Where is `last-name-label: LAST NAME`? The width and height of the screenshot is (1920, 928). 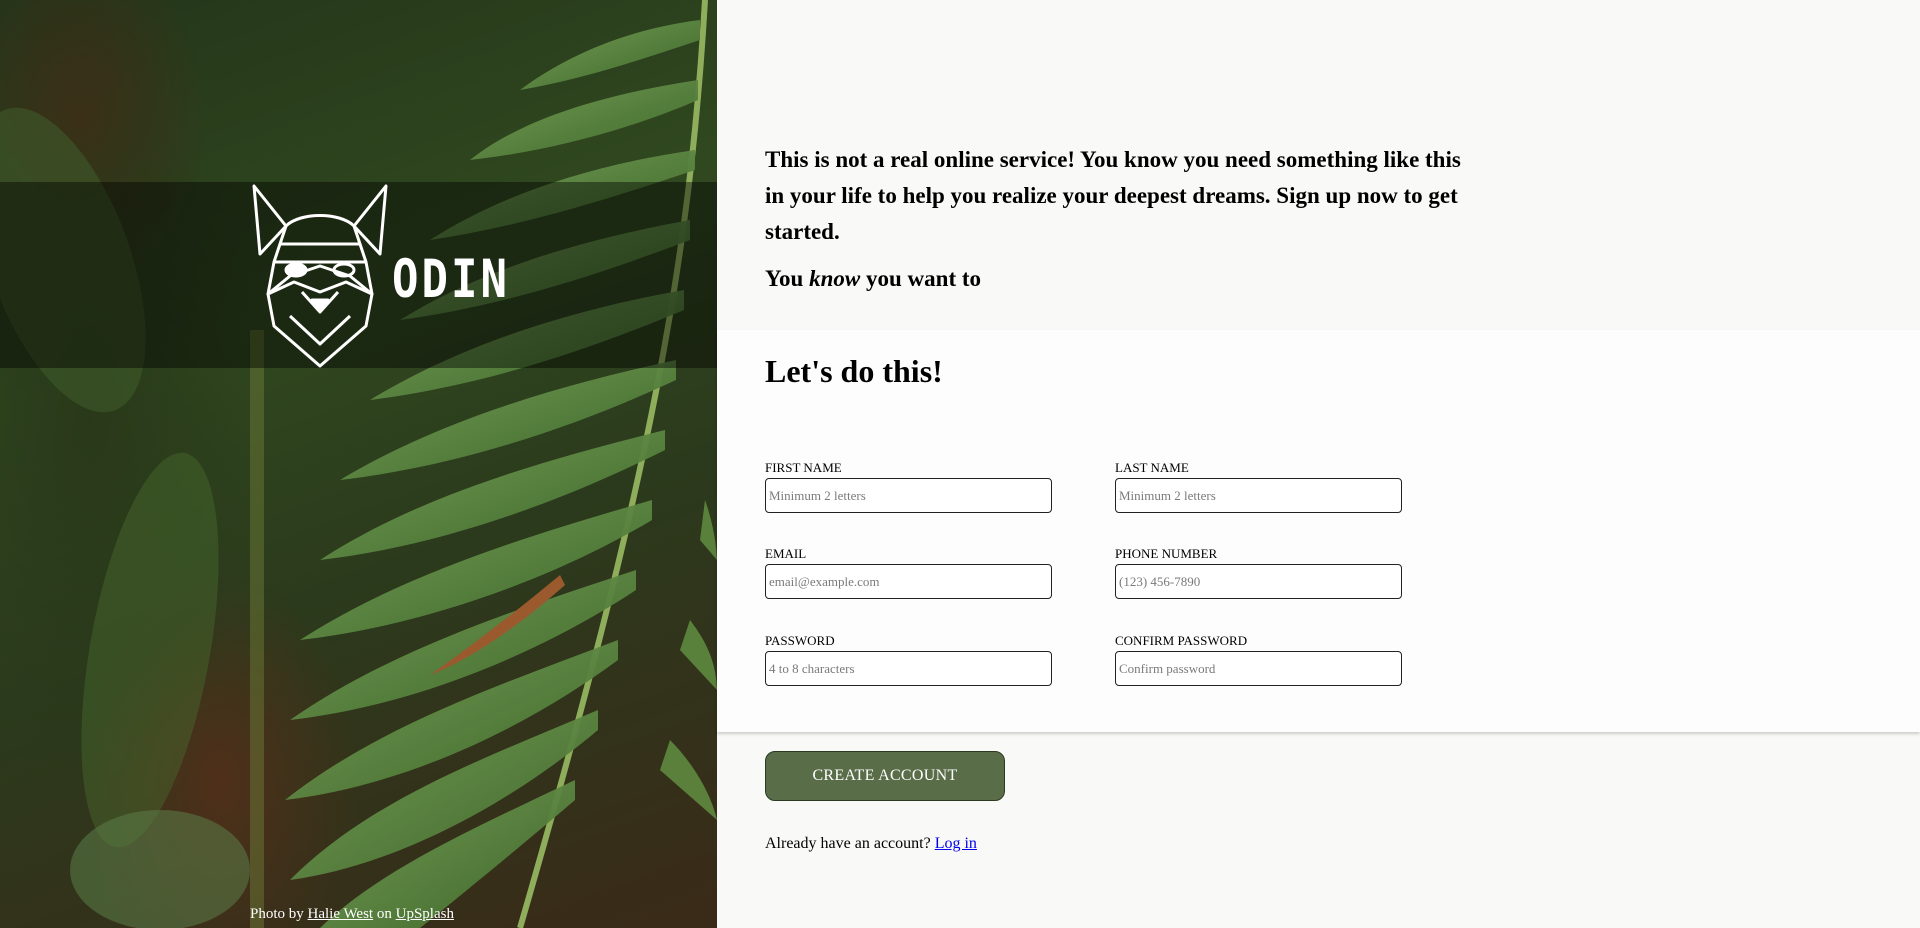 last-name-label: LAST NAME is located at coordinates (1152, 467).